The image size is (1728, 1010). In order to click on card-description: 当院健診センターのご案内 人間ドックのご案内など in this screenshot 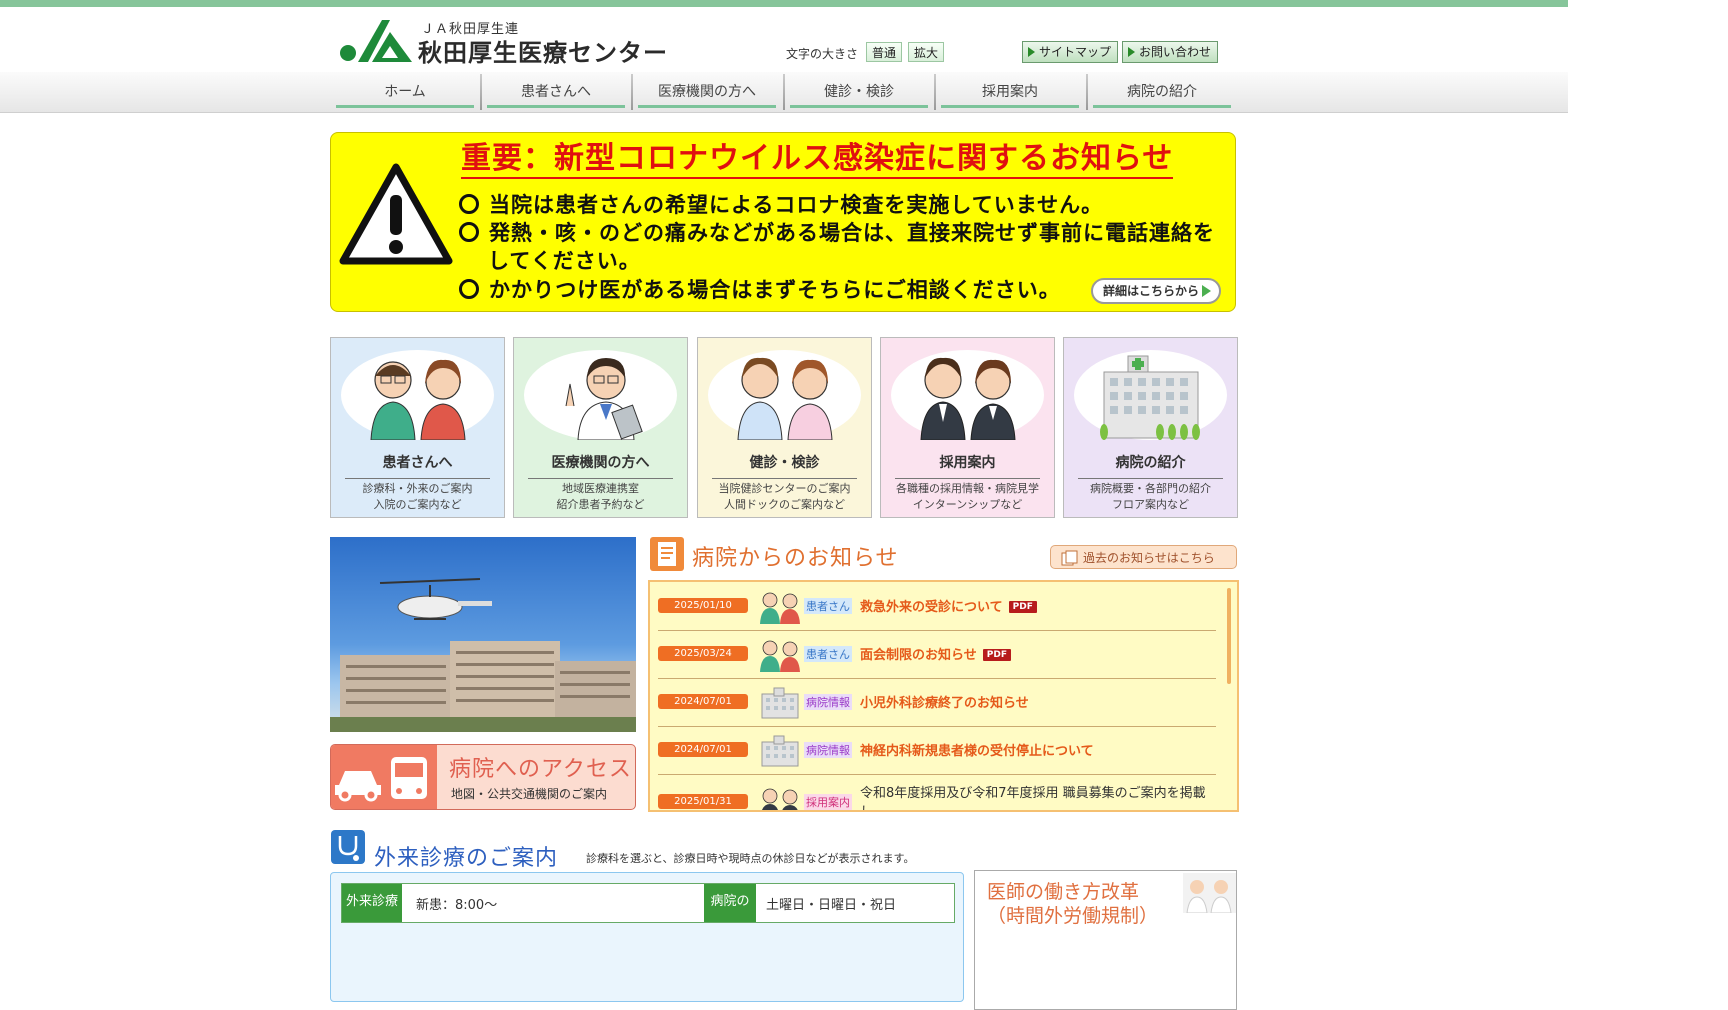, I will do `click(784, 496)`.